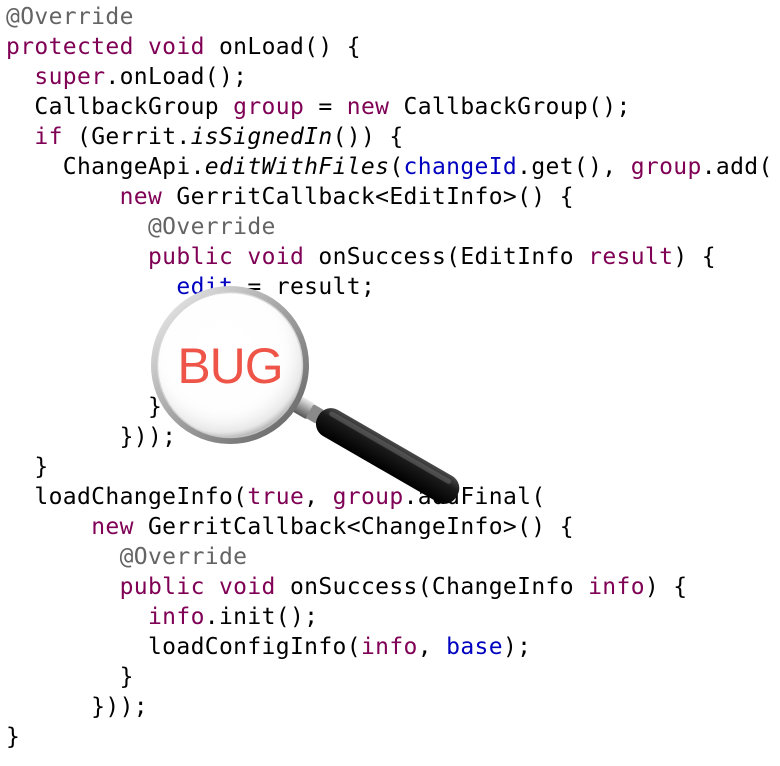  Describe the element at coordinates (737, 167) in the screenshot. I see `code-token: .add(` at that location.